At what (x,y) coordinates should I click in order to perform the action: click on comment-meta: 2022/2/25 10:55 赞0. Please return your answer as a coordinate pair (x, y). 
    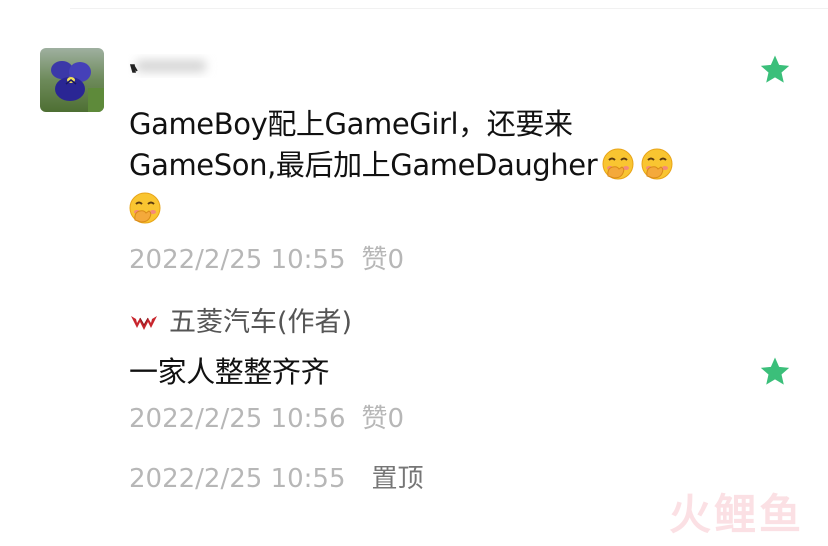
    Looking at the image, I should click on (266, 260).